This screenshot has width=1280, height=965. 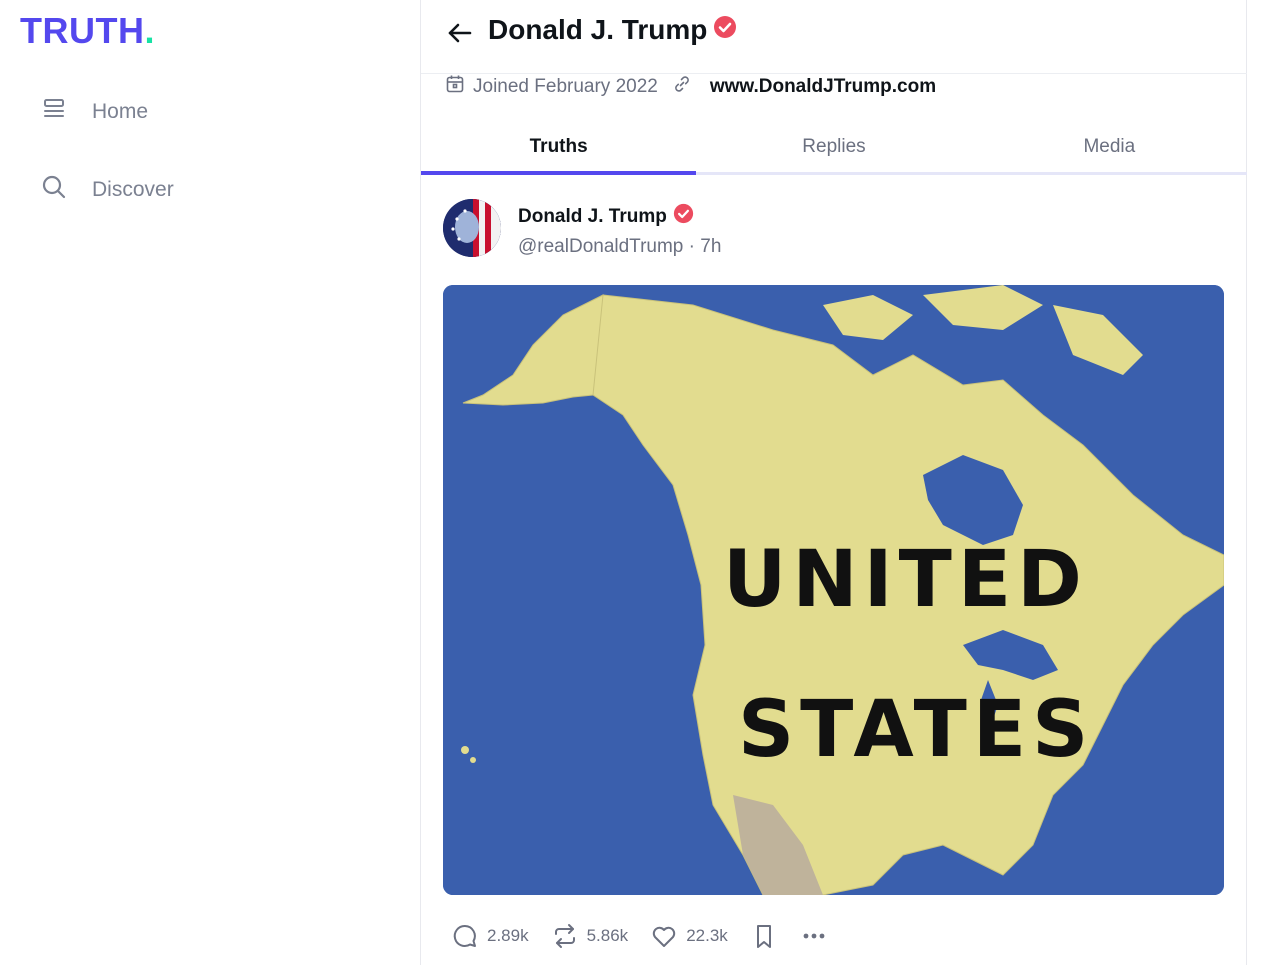 I want to click on tab-media: Media, so click(x=1109, y=147).